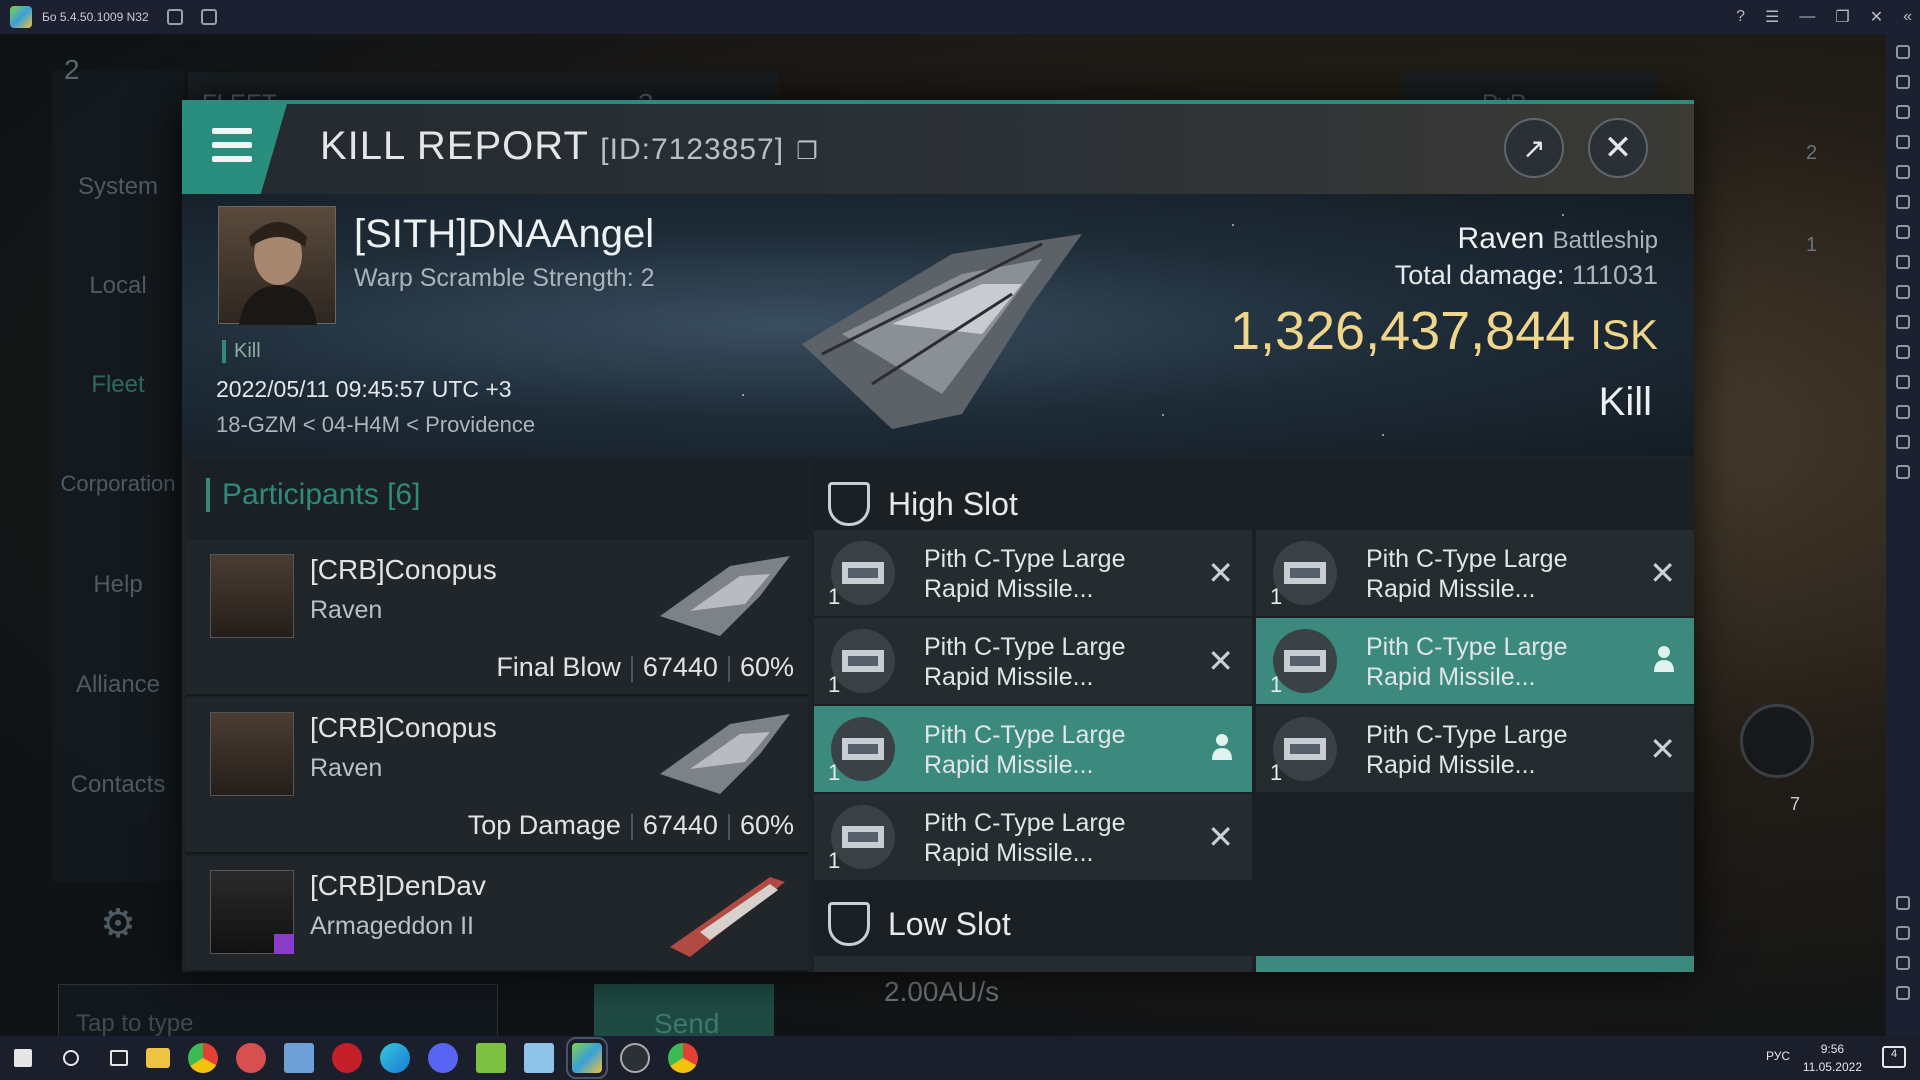 Image resolution: width=1920 pixels, height=1080 pixels. Describe the element at coordinates (683, 1058) in the screenshot. I see `chrome-profile-icon` at that location.